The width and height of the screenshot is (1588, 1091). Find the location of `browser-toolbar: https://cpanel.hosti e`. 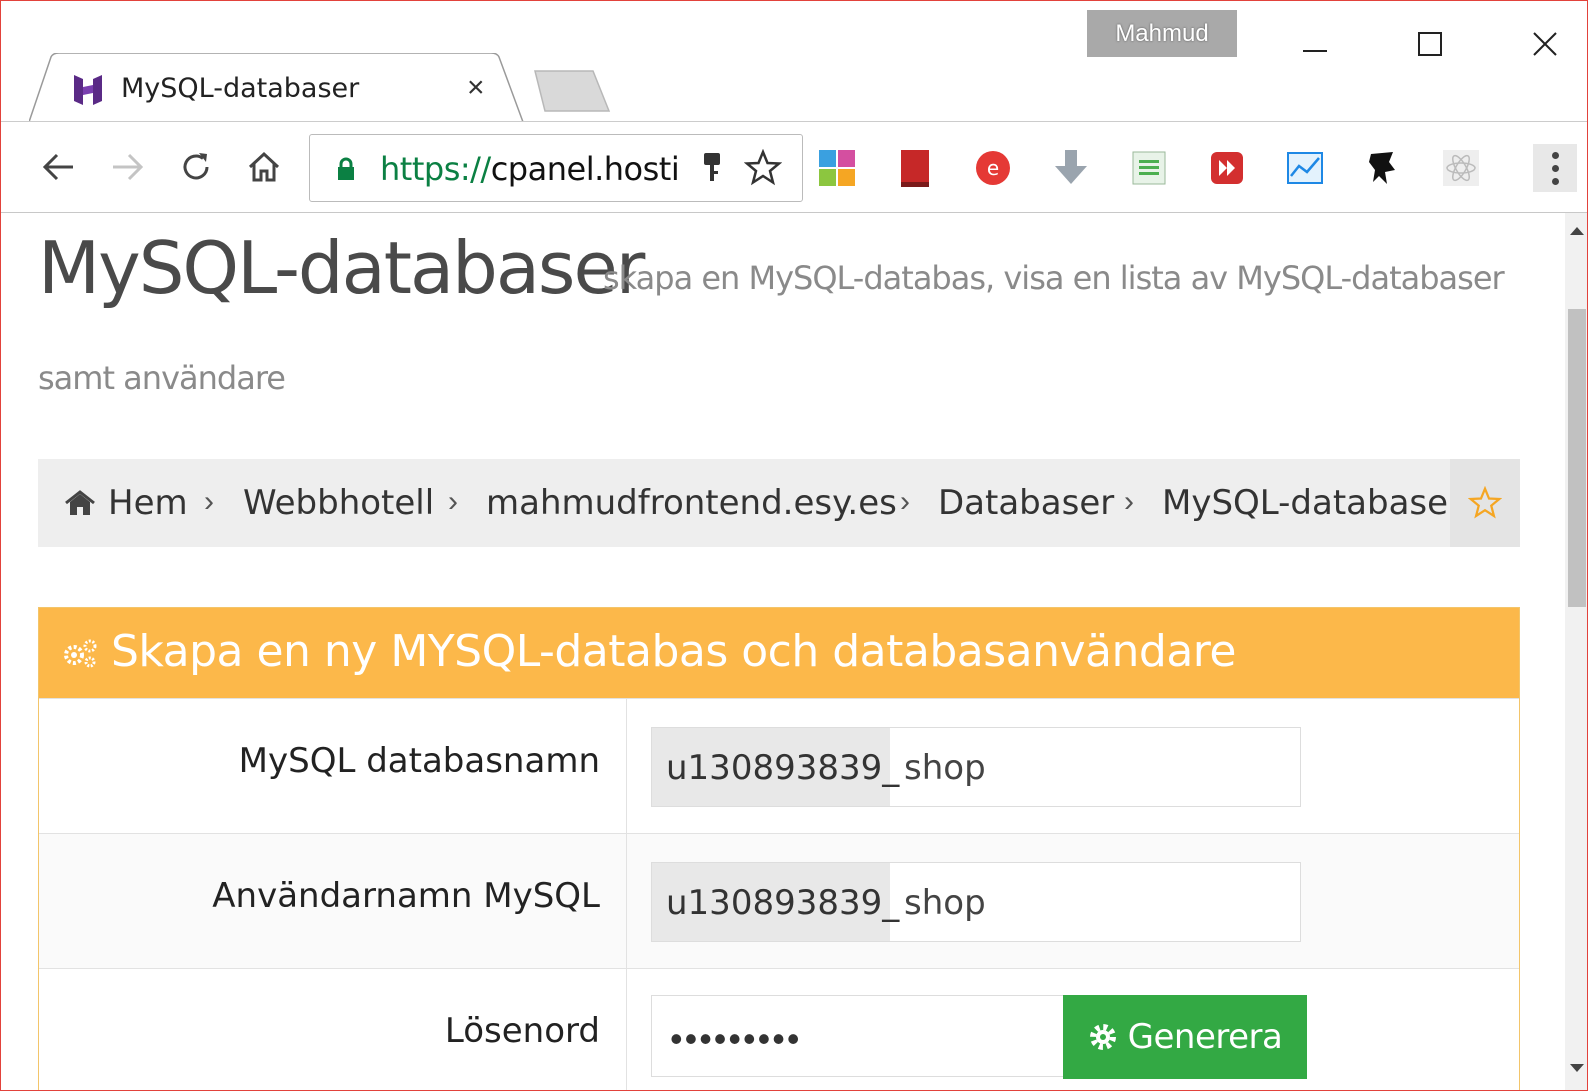

browser-toolbar: https://cpanel.hosti e is located at coordinates (794, 167).